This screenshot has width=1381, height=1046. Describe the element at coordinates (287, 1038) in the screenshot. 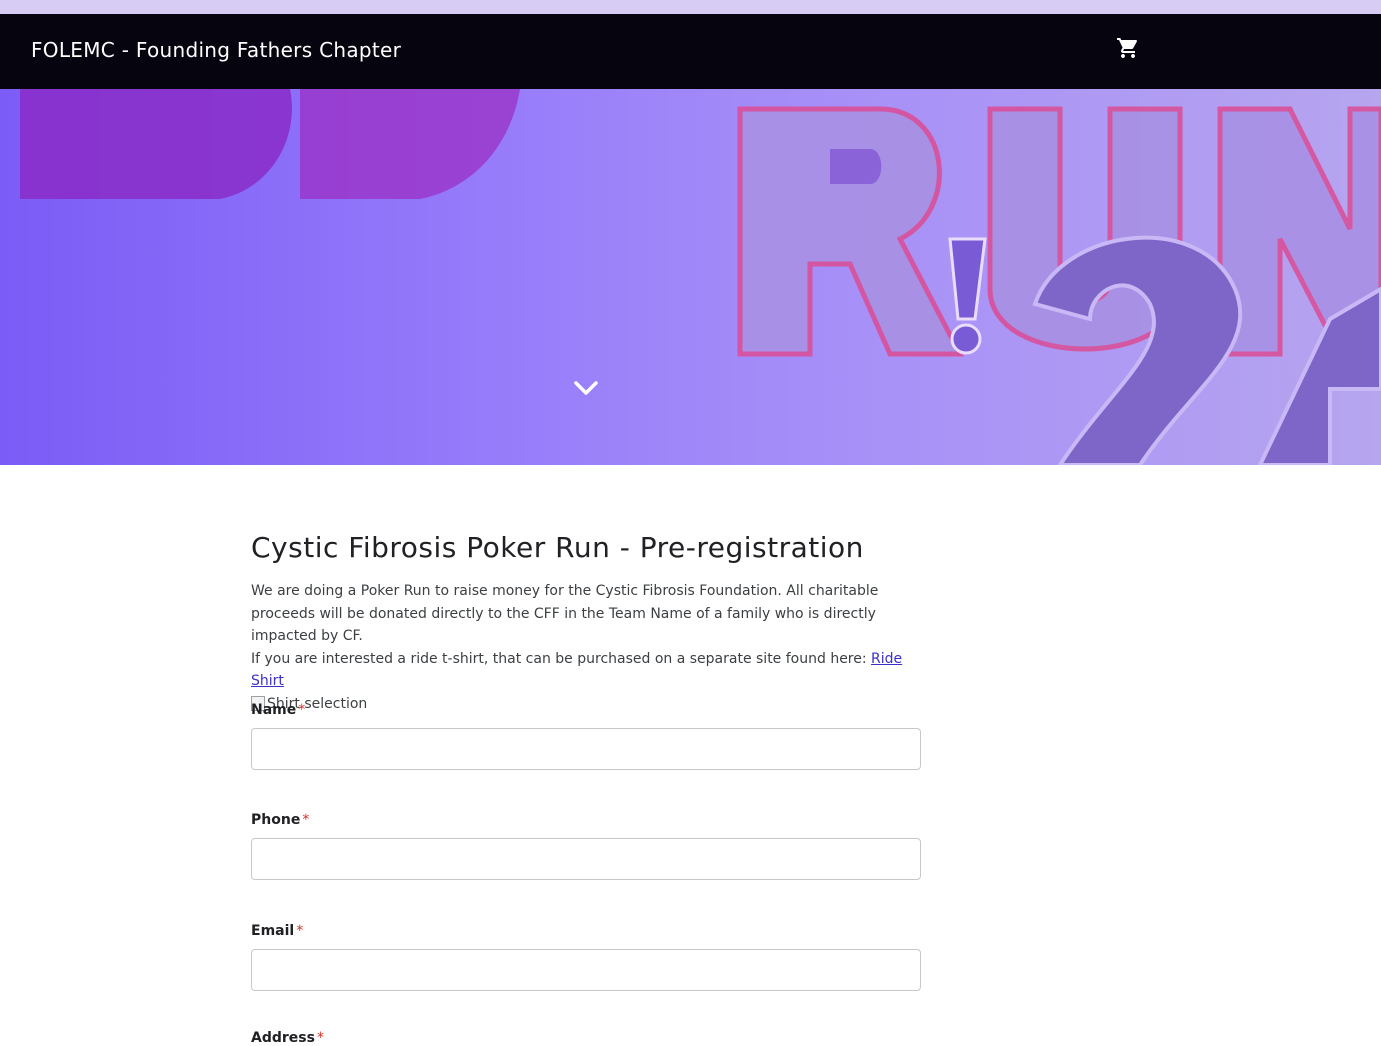

I see `address-label: Address *` at that location.